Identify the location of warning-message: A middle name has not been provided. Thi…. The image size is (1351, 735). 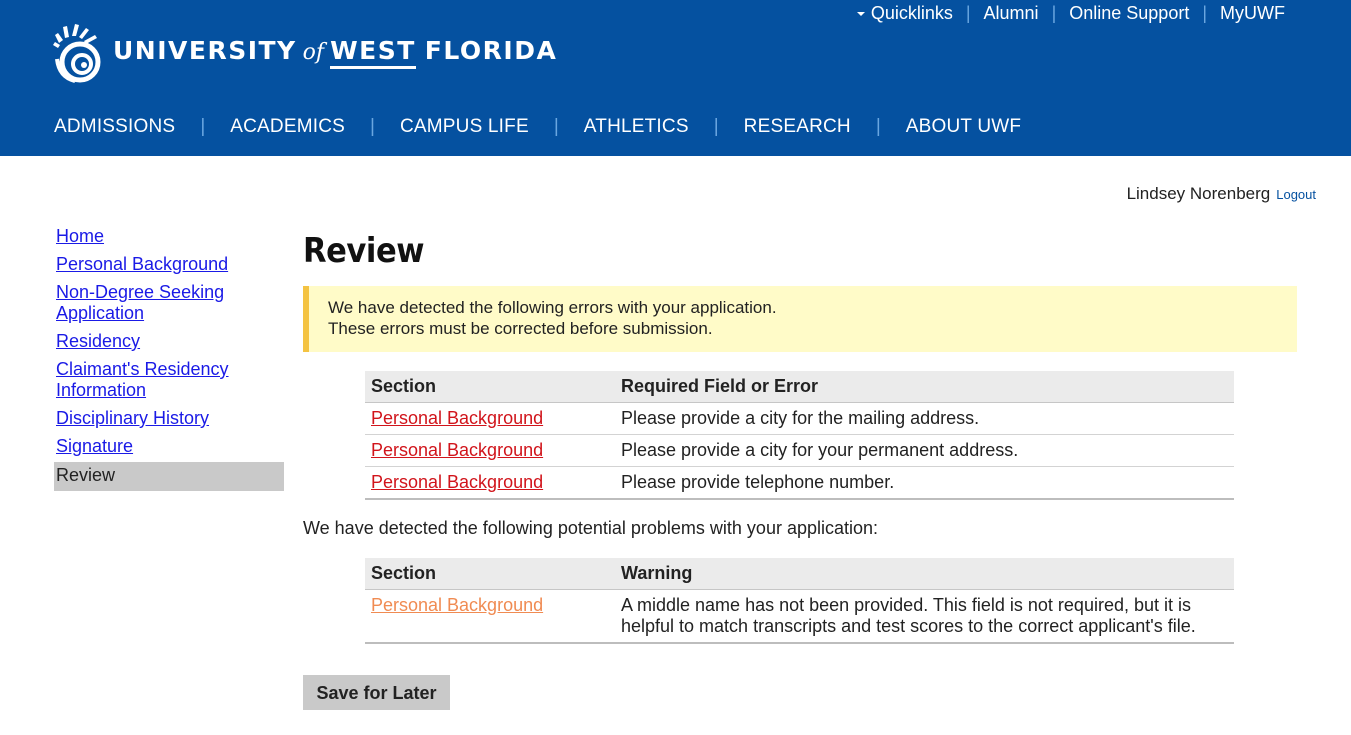
(924, 616).